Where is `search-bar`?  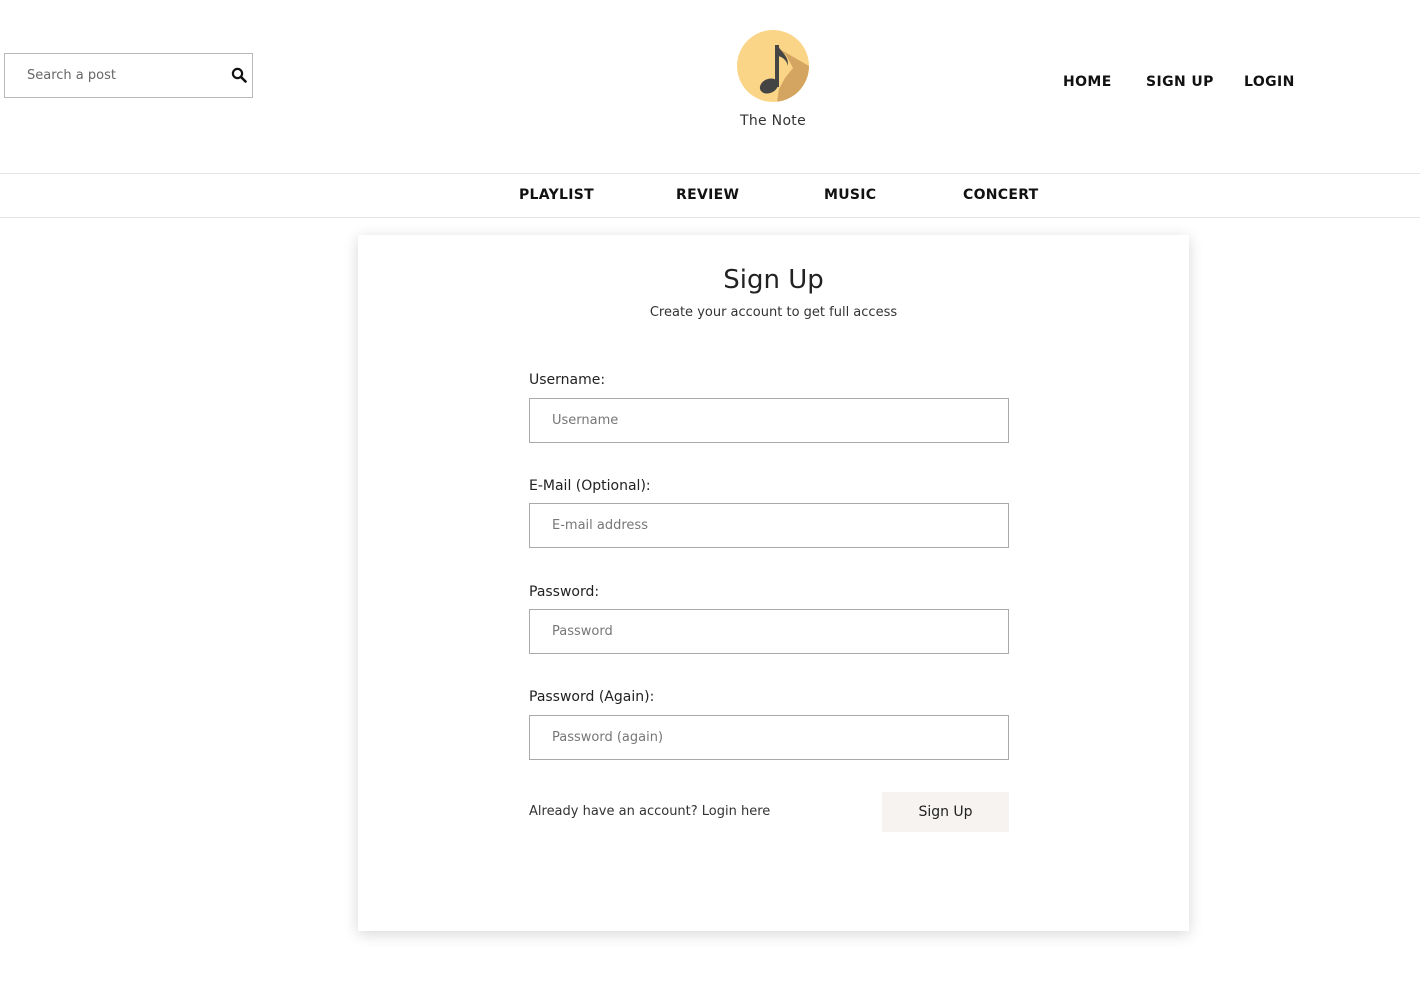 search-bar is located at coordinates (128, 75).